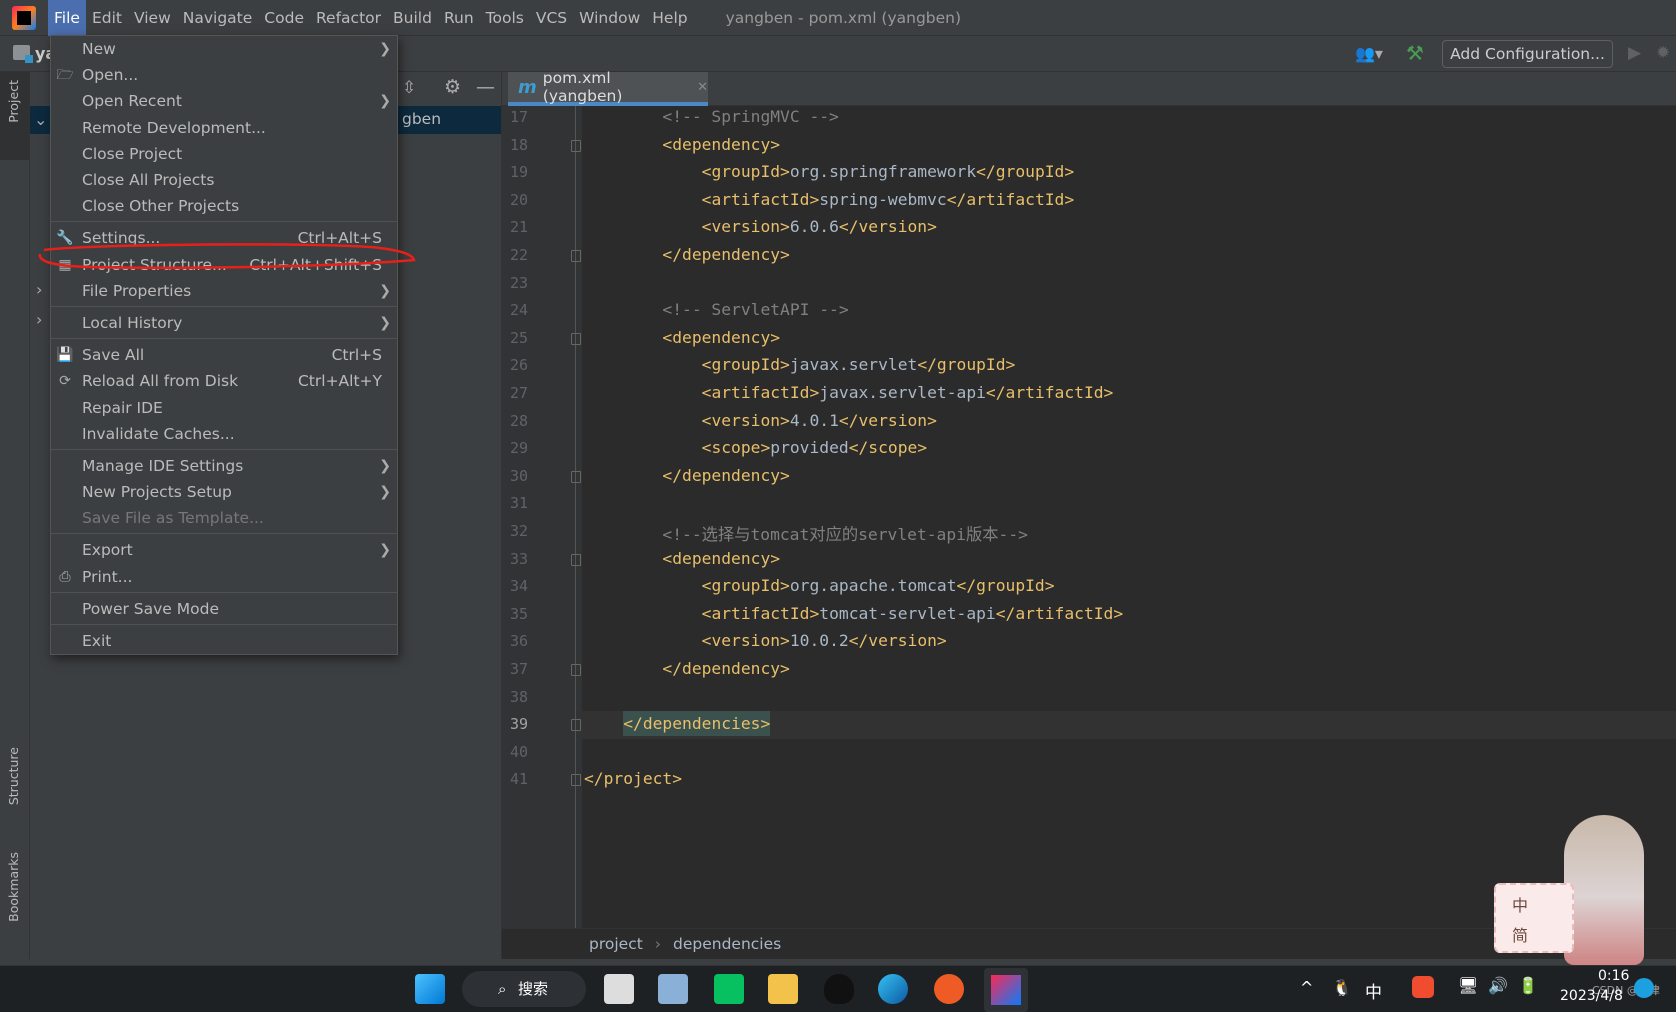 The width and height of the screenshot is (1676, 1012). Describe the element at coordinates (224, 355) in the screenshot. I see `menu-item-save-all: 💾 Save All Ctrl+S` at that location.